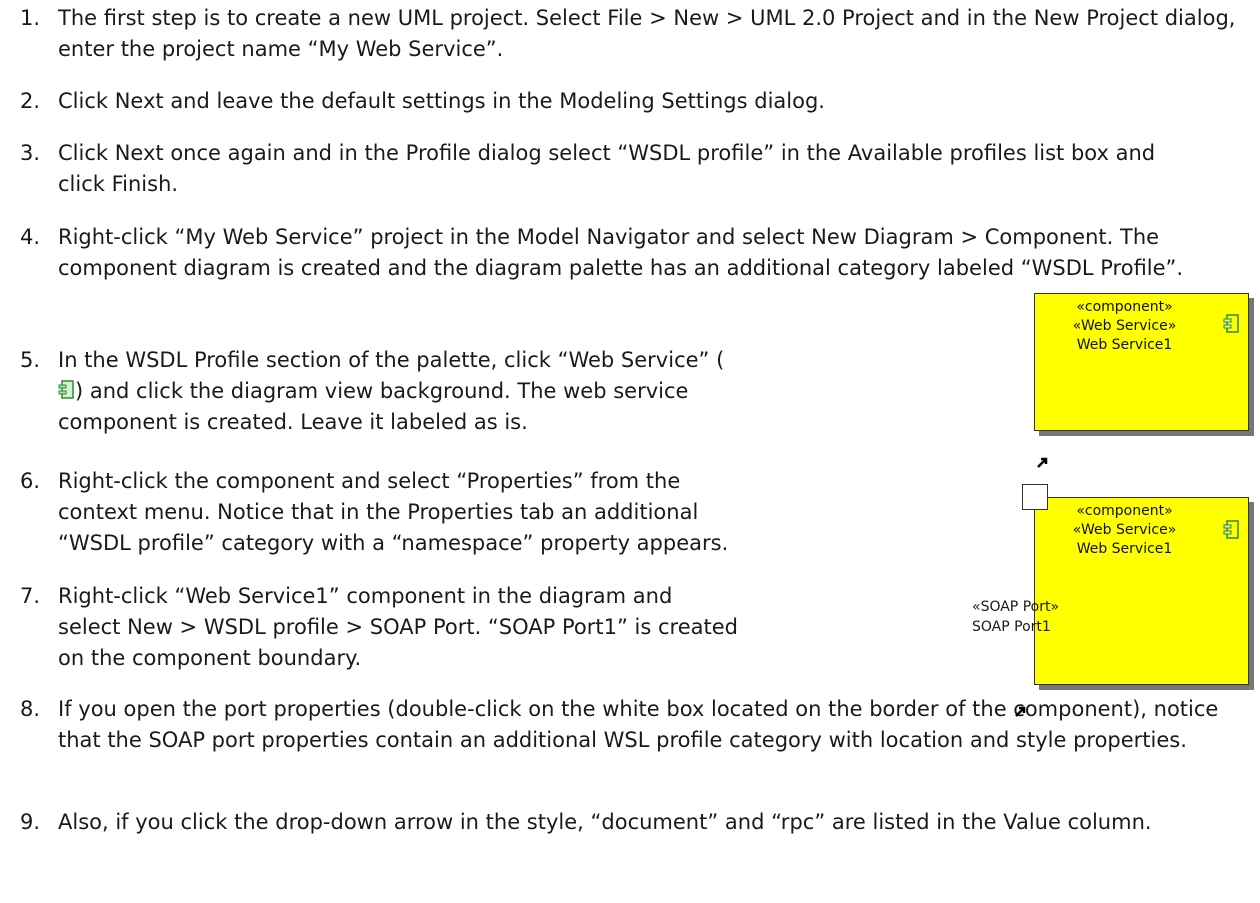  I want to click on step-number: 9., so click(30, 822).